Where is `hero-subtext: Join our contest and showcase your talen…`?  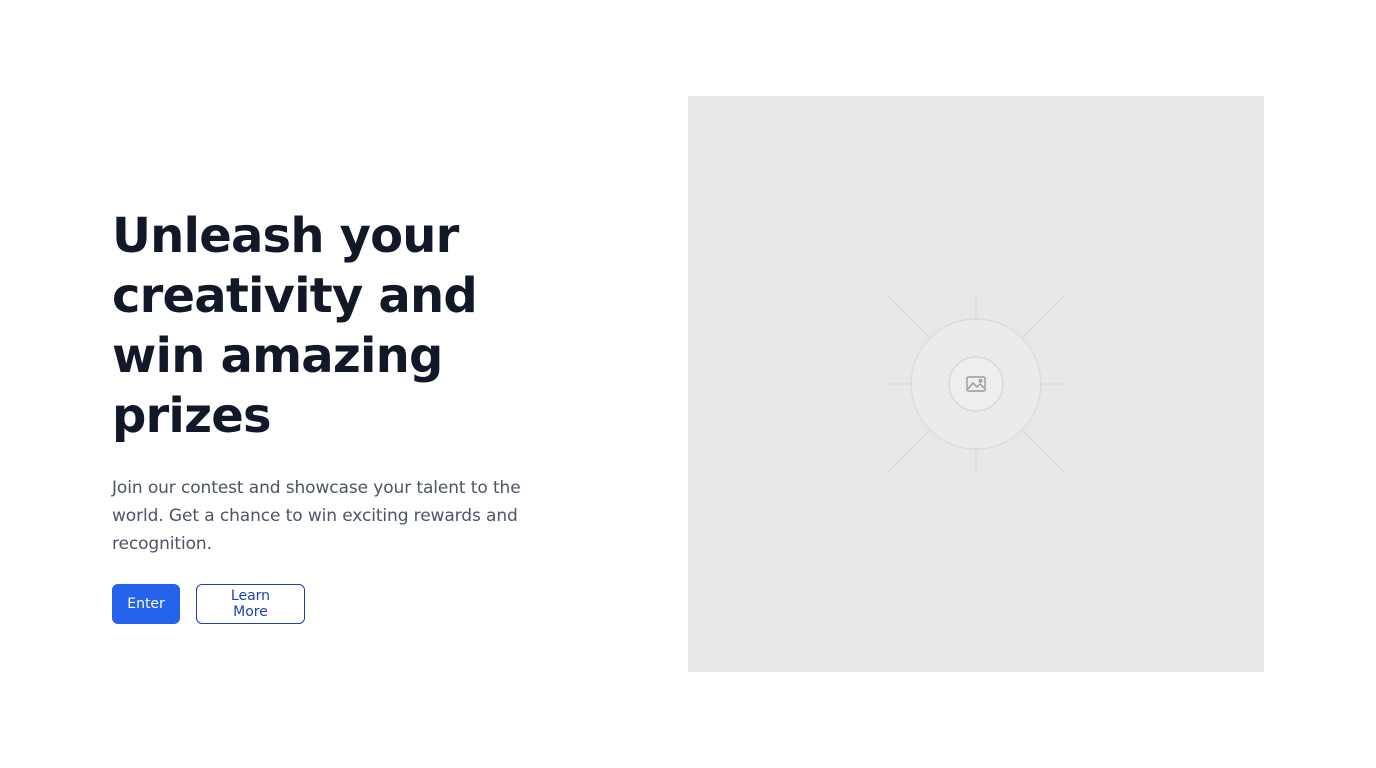
hero-subtext: Join our contest and showcase your talen… is located at coordinates (316, 516).